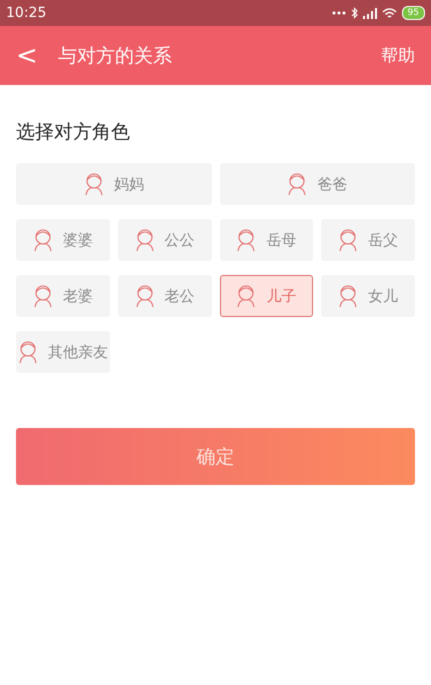 This screenshot has height=685, width=431. I want to click on confirm-button: 确定, so click(215, 456).